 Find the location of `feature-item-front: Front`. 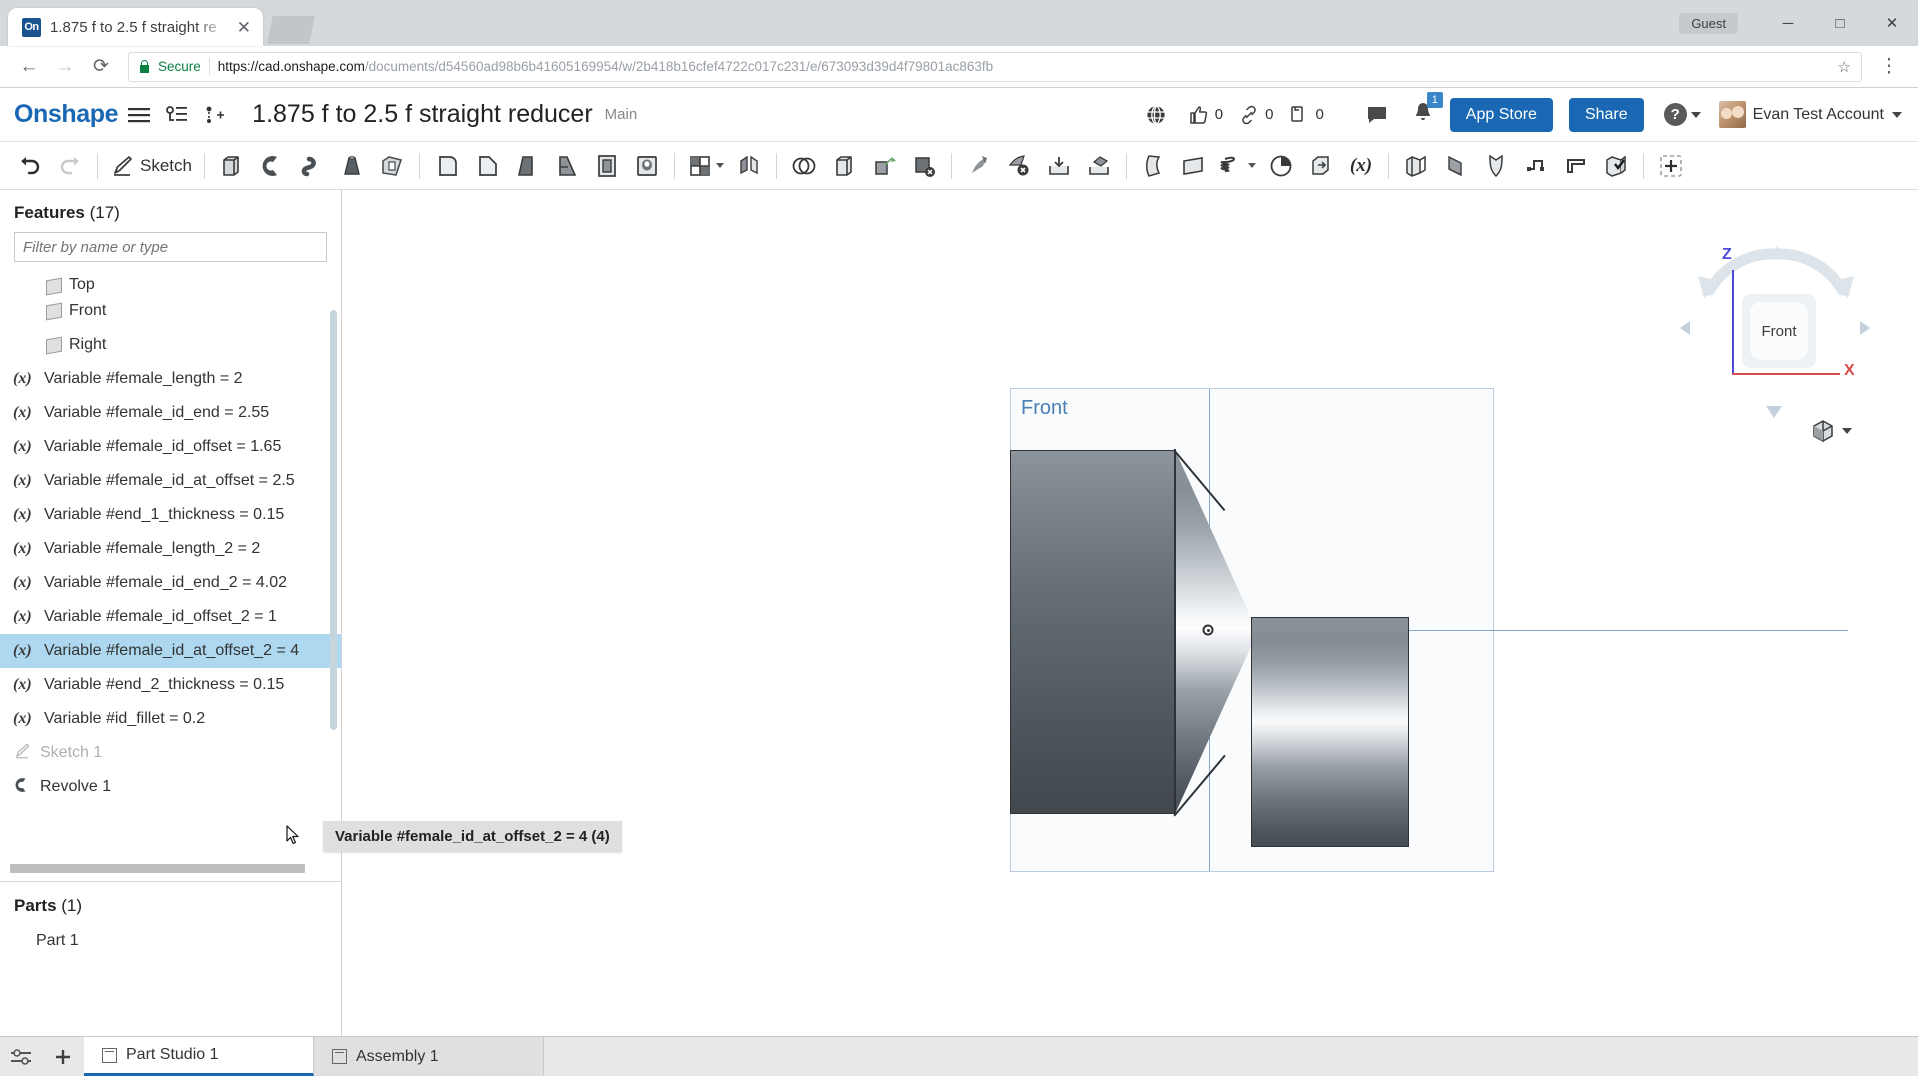

feature-item-front: Front is located at coordinates (170, 311).